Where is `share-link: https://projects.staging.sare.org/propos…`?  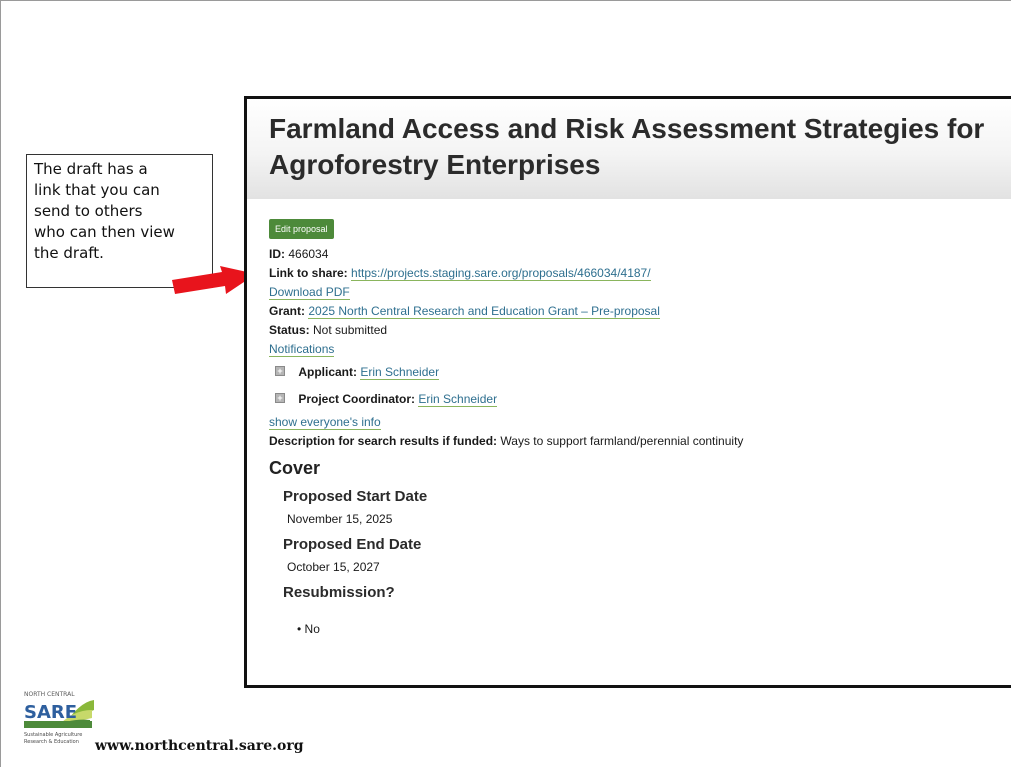 share-link: https://projects.staging.sare.org/propos… is located at coordinates (501, 273).